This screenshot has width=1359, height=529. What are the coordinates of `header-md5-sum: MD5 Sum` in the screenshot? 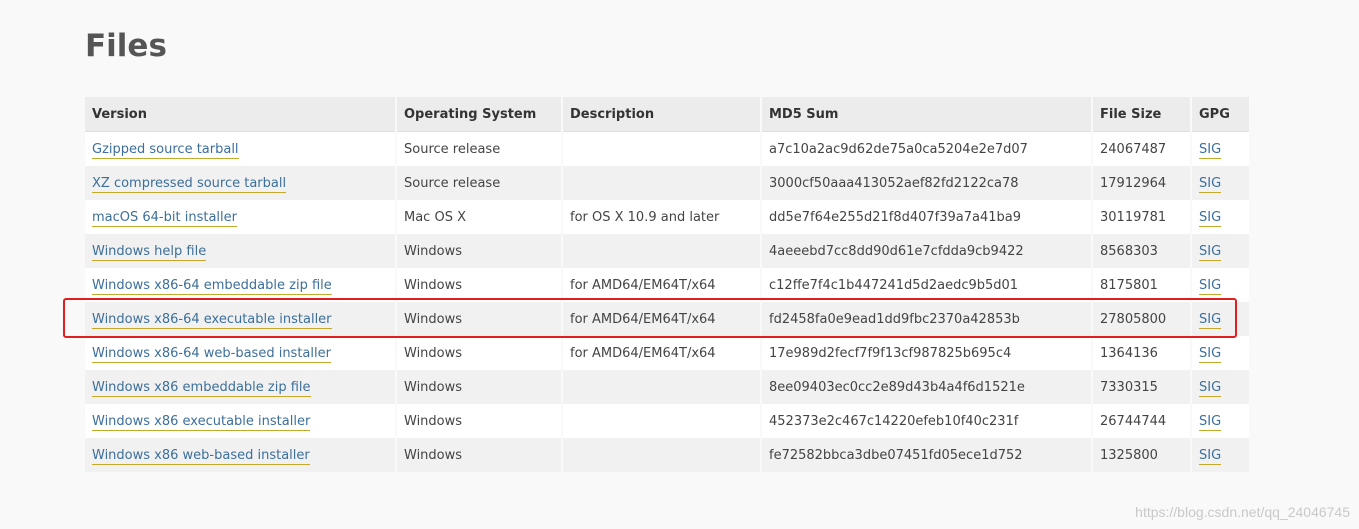 It's located at (926, 114).